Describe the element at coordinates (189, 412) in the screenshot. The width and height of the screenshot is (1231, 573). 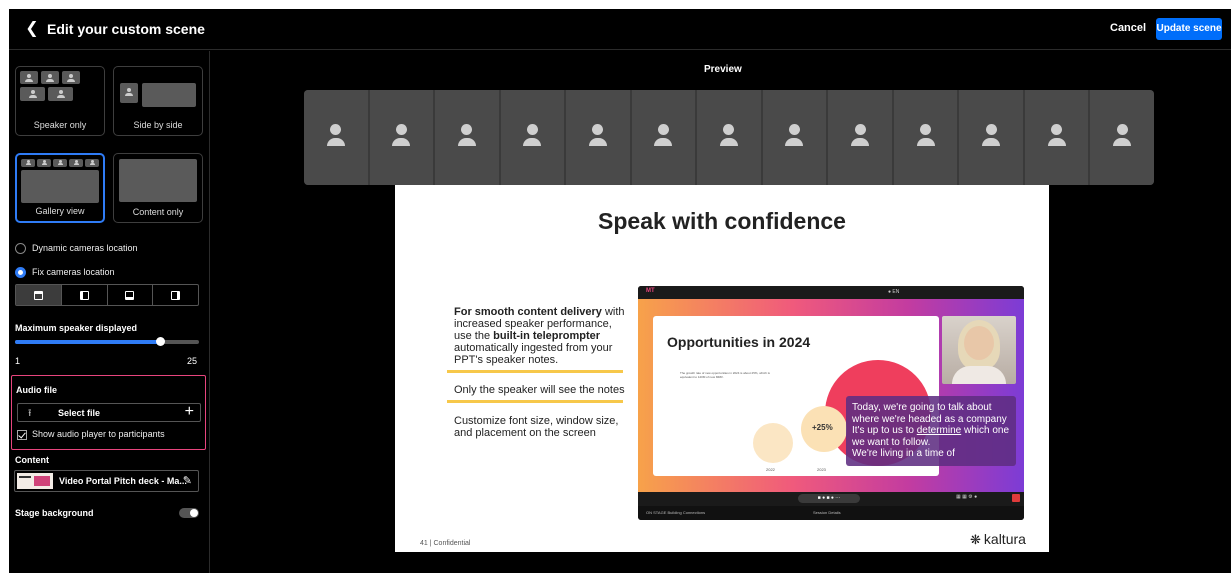
I see `plus-icon: +` at that location.